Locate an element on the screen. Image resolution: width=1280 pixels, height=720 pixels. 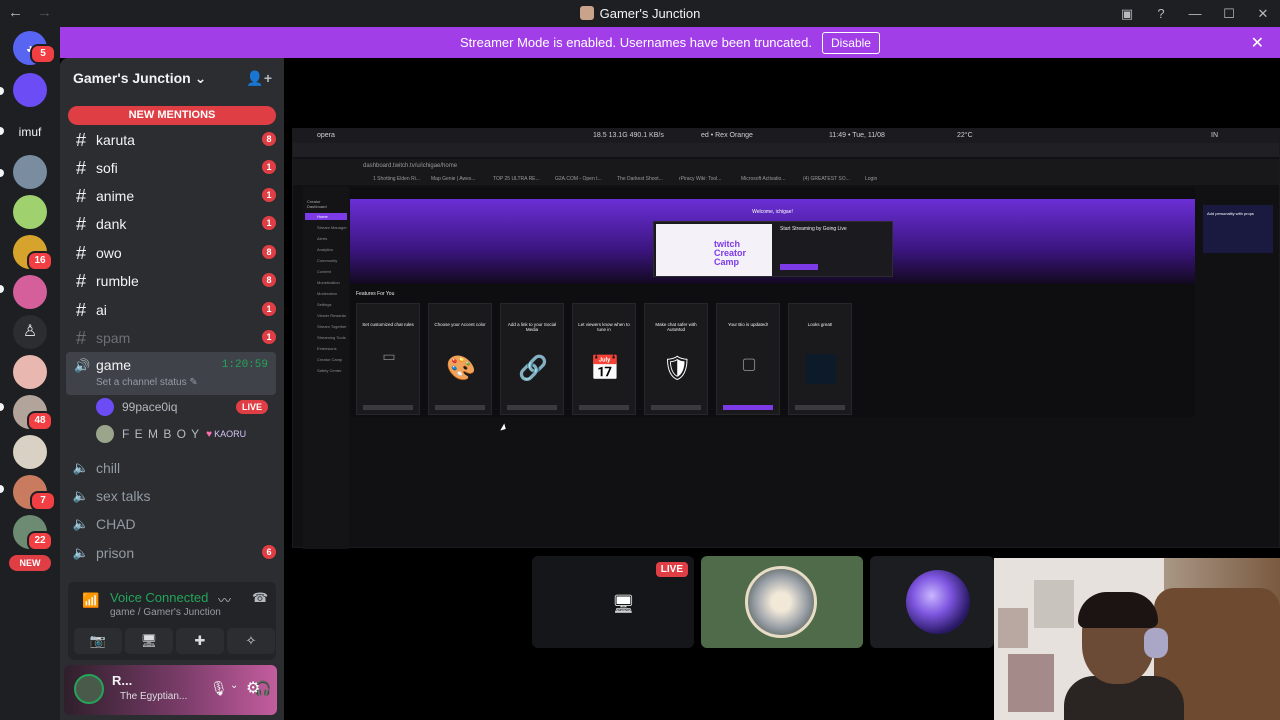
mention-badge: 1 is located at coordinates (269, 337).